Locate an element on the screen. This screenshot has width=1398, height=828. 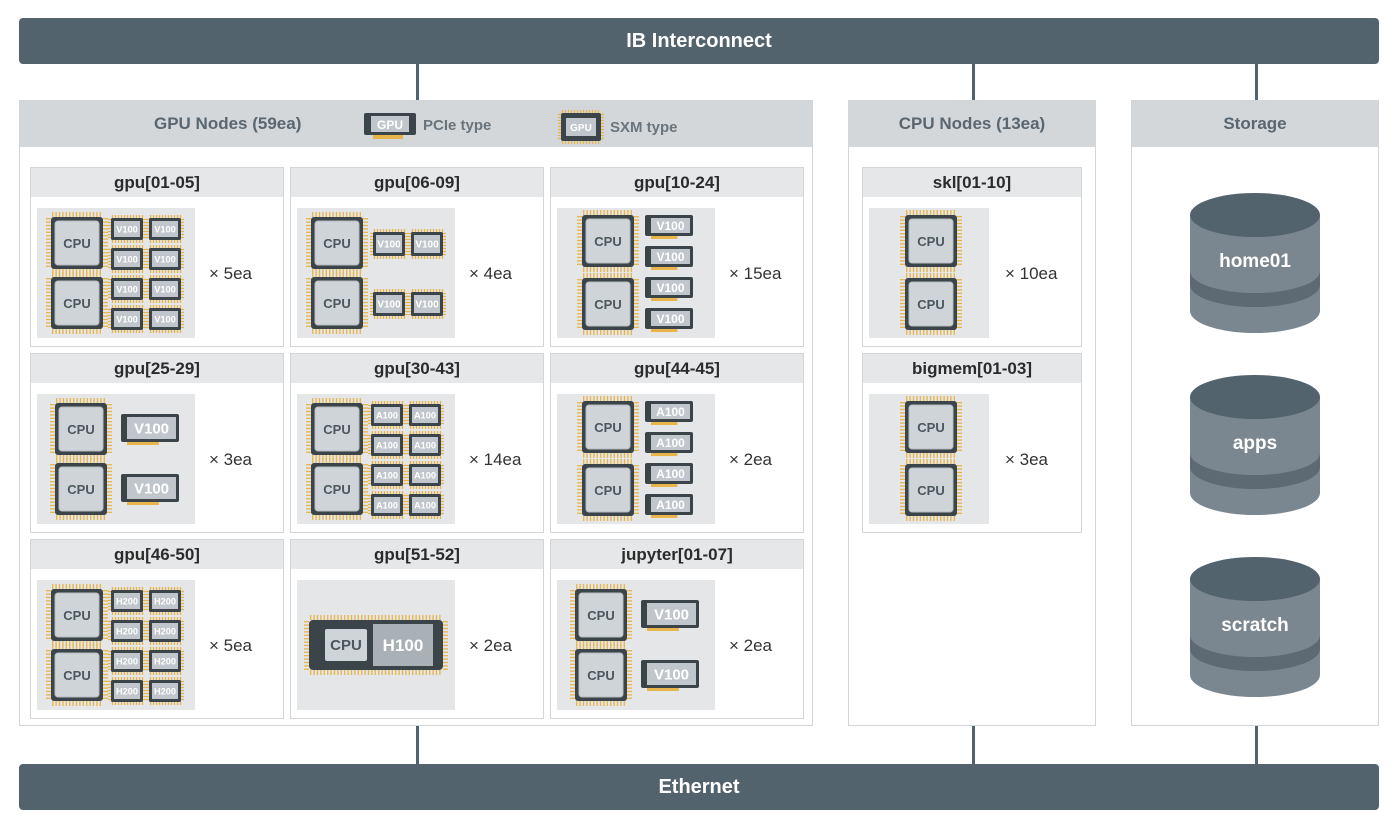
node-title: jupyter[01-07] is located at coordinates (677, 554).